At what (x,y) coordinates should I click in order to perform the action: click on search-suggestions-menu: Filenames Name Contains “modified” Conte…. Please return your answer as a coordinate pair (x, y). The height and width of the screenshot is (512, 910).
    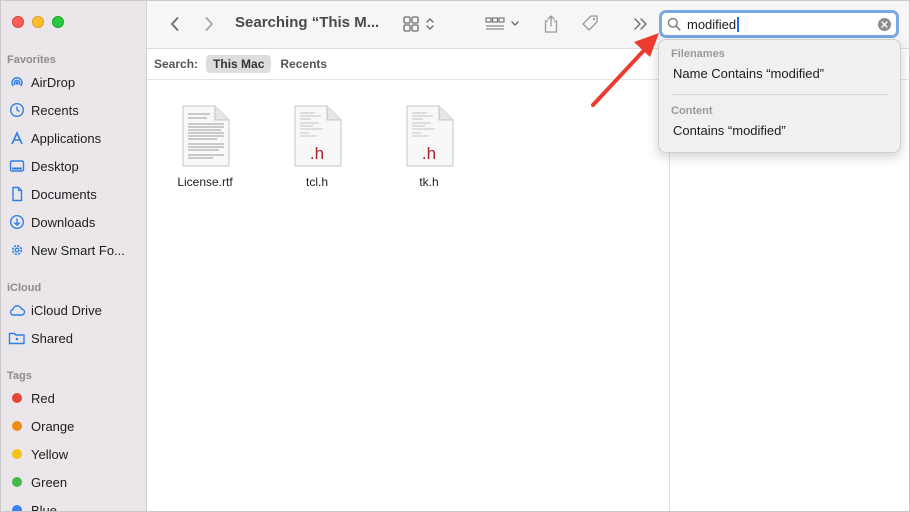
    Looking at the image, I should click on (779, 96).